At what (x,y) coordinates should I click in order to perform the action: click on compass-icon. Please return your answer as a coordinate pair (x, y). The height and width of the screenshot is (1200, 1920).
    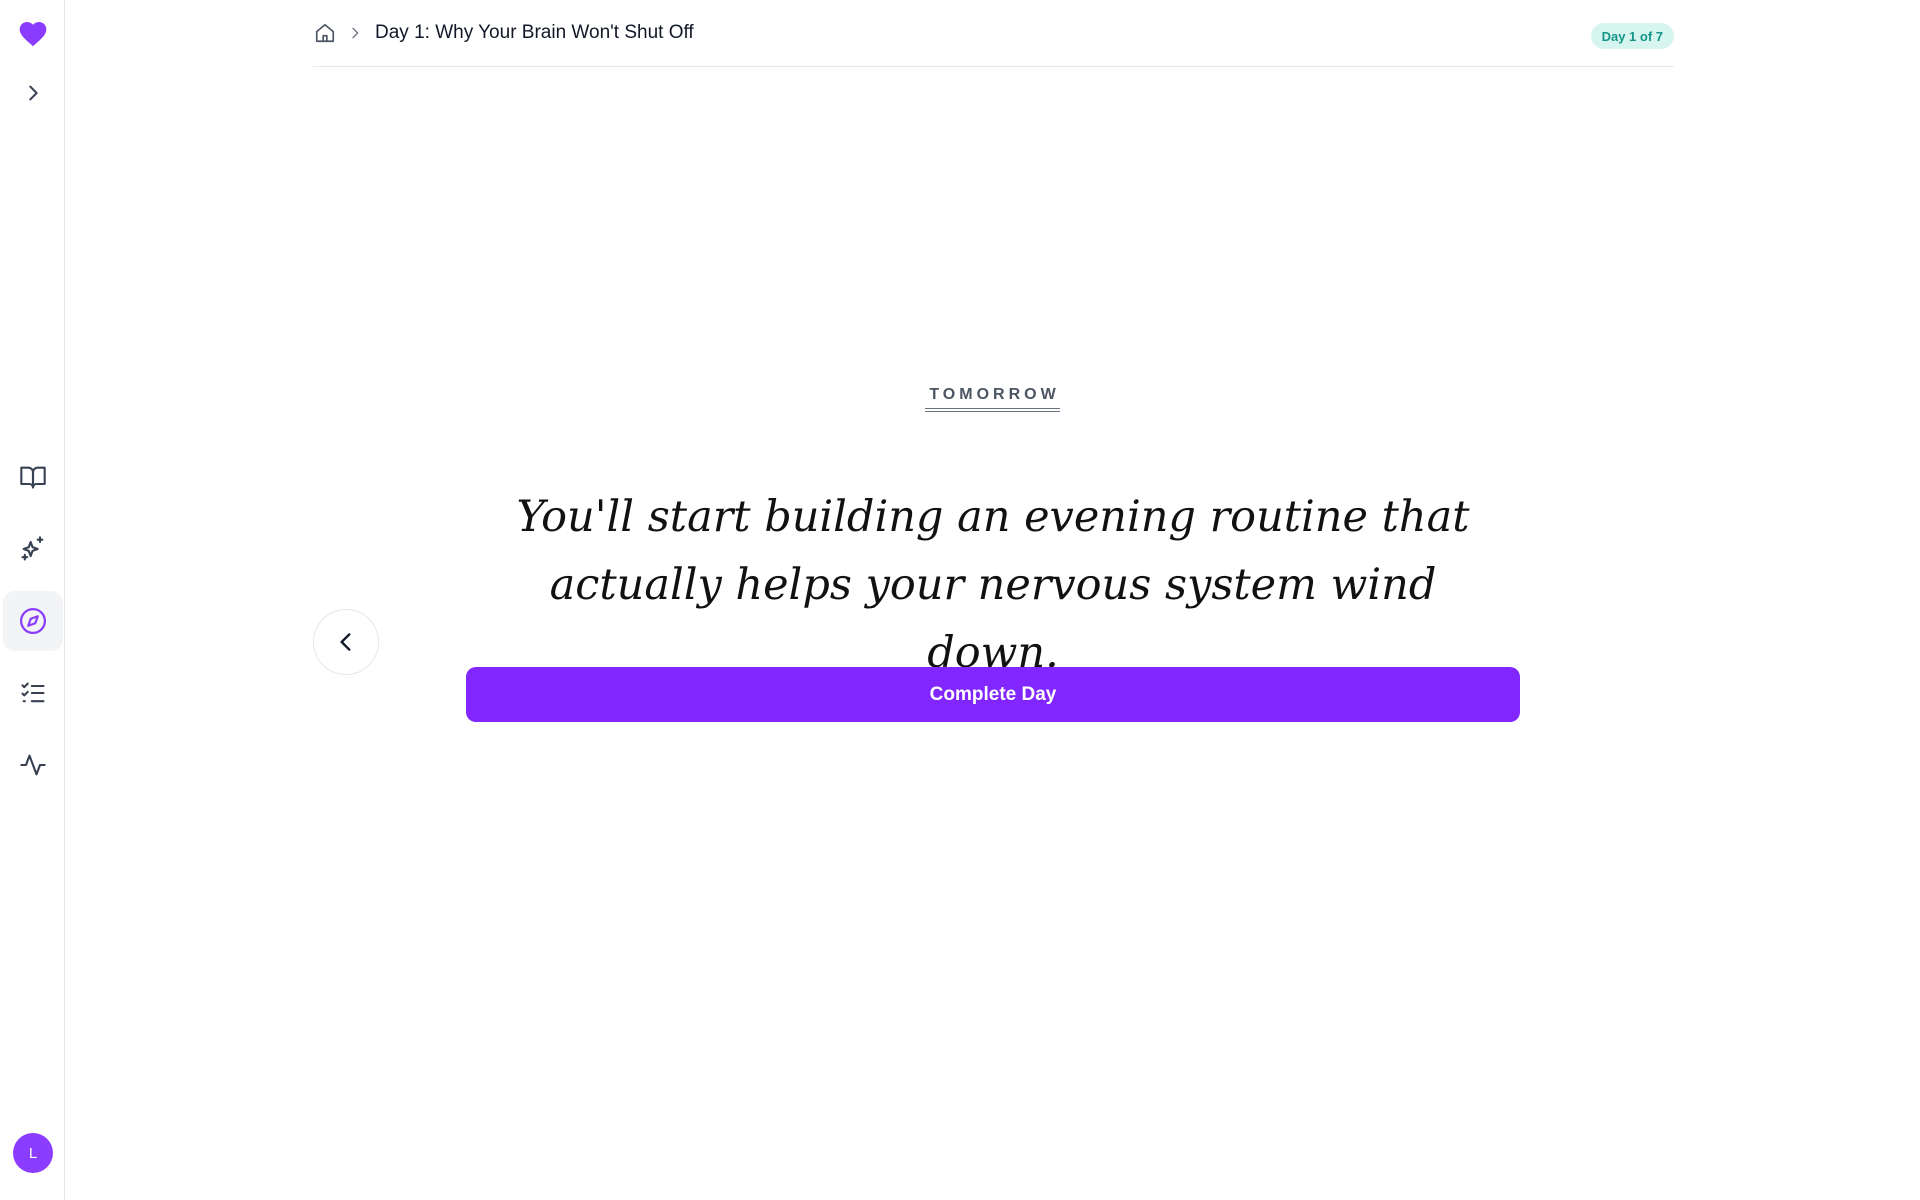
    Looking at the image, I should click on (33, 621).